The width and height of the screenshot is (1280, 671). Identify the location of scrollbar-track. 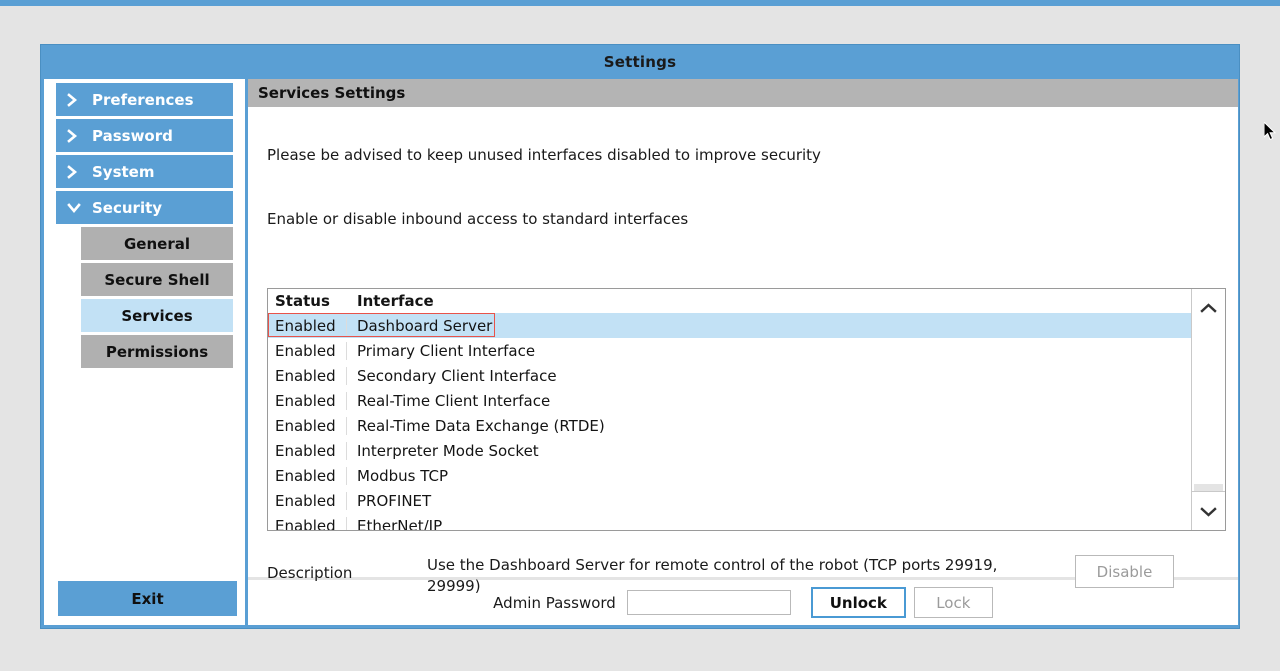
(1208, 409).